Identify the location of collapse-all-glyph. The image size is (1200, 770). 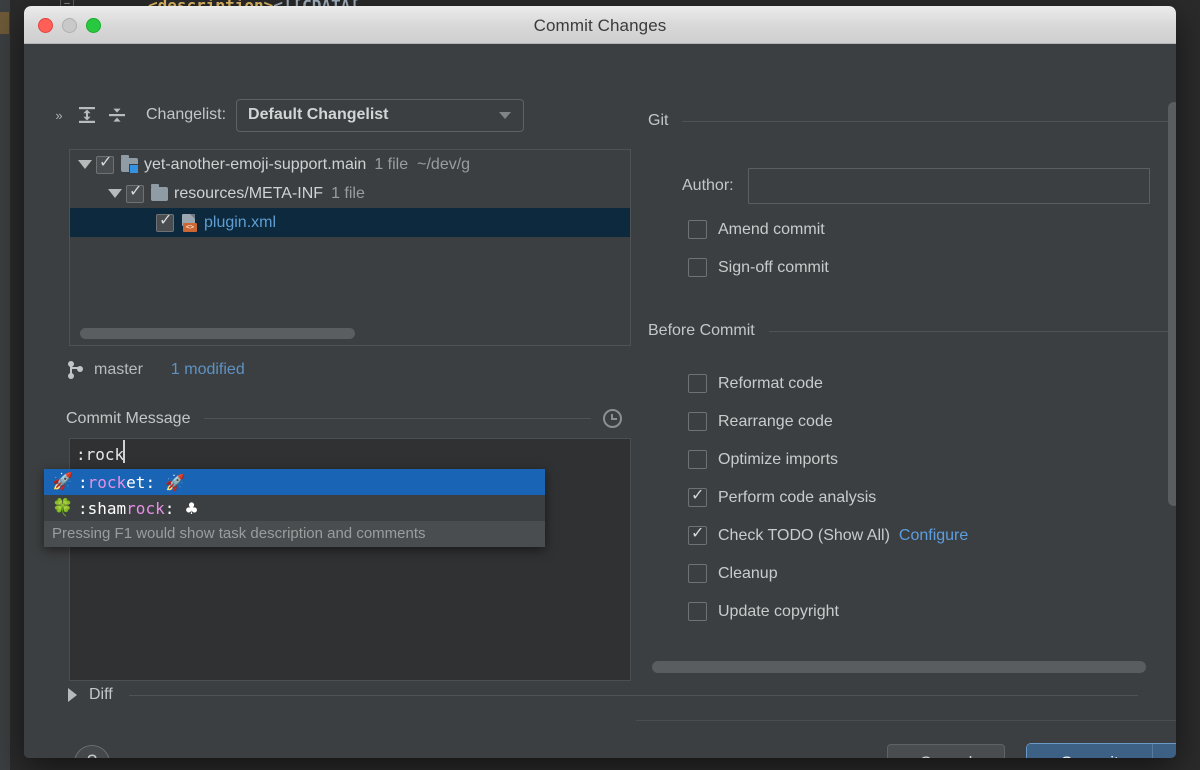
(117, 115).